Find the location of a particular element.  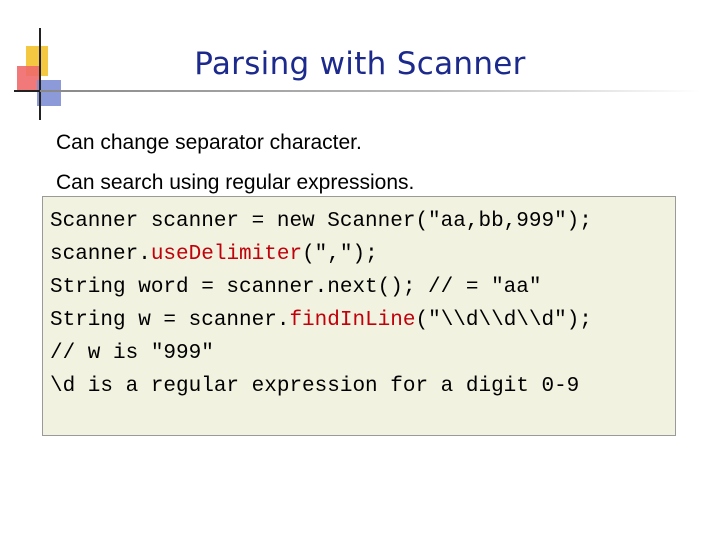

code-method-highlight: findInLine is located at coordinates (352, 320).